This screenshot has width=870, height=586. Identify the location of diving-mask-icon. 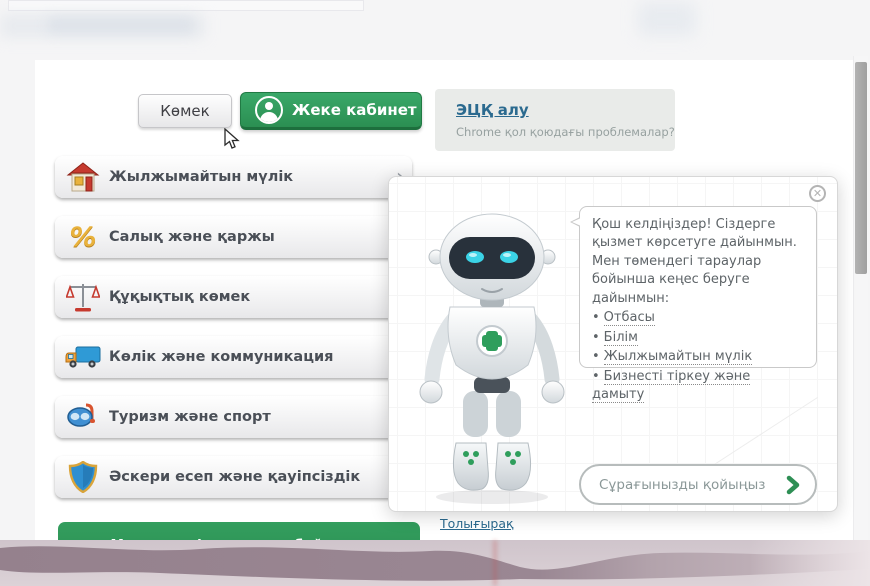
(83, 417).